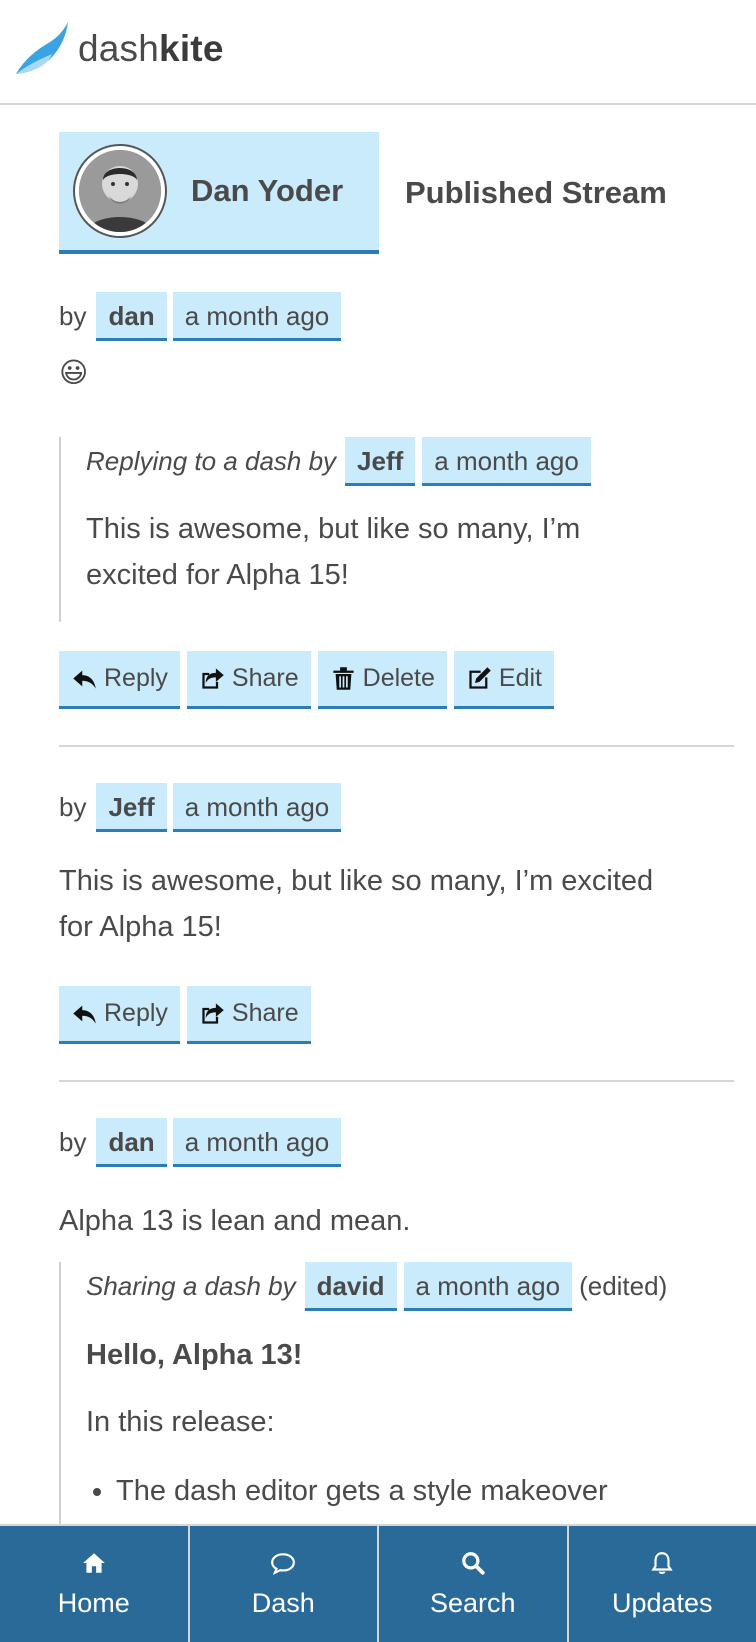  I want to click on profile-name: Dan Yoder, so click(267, 190).